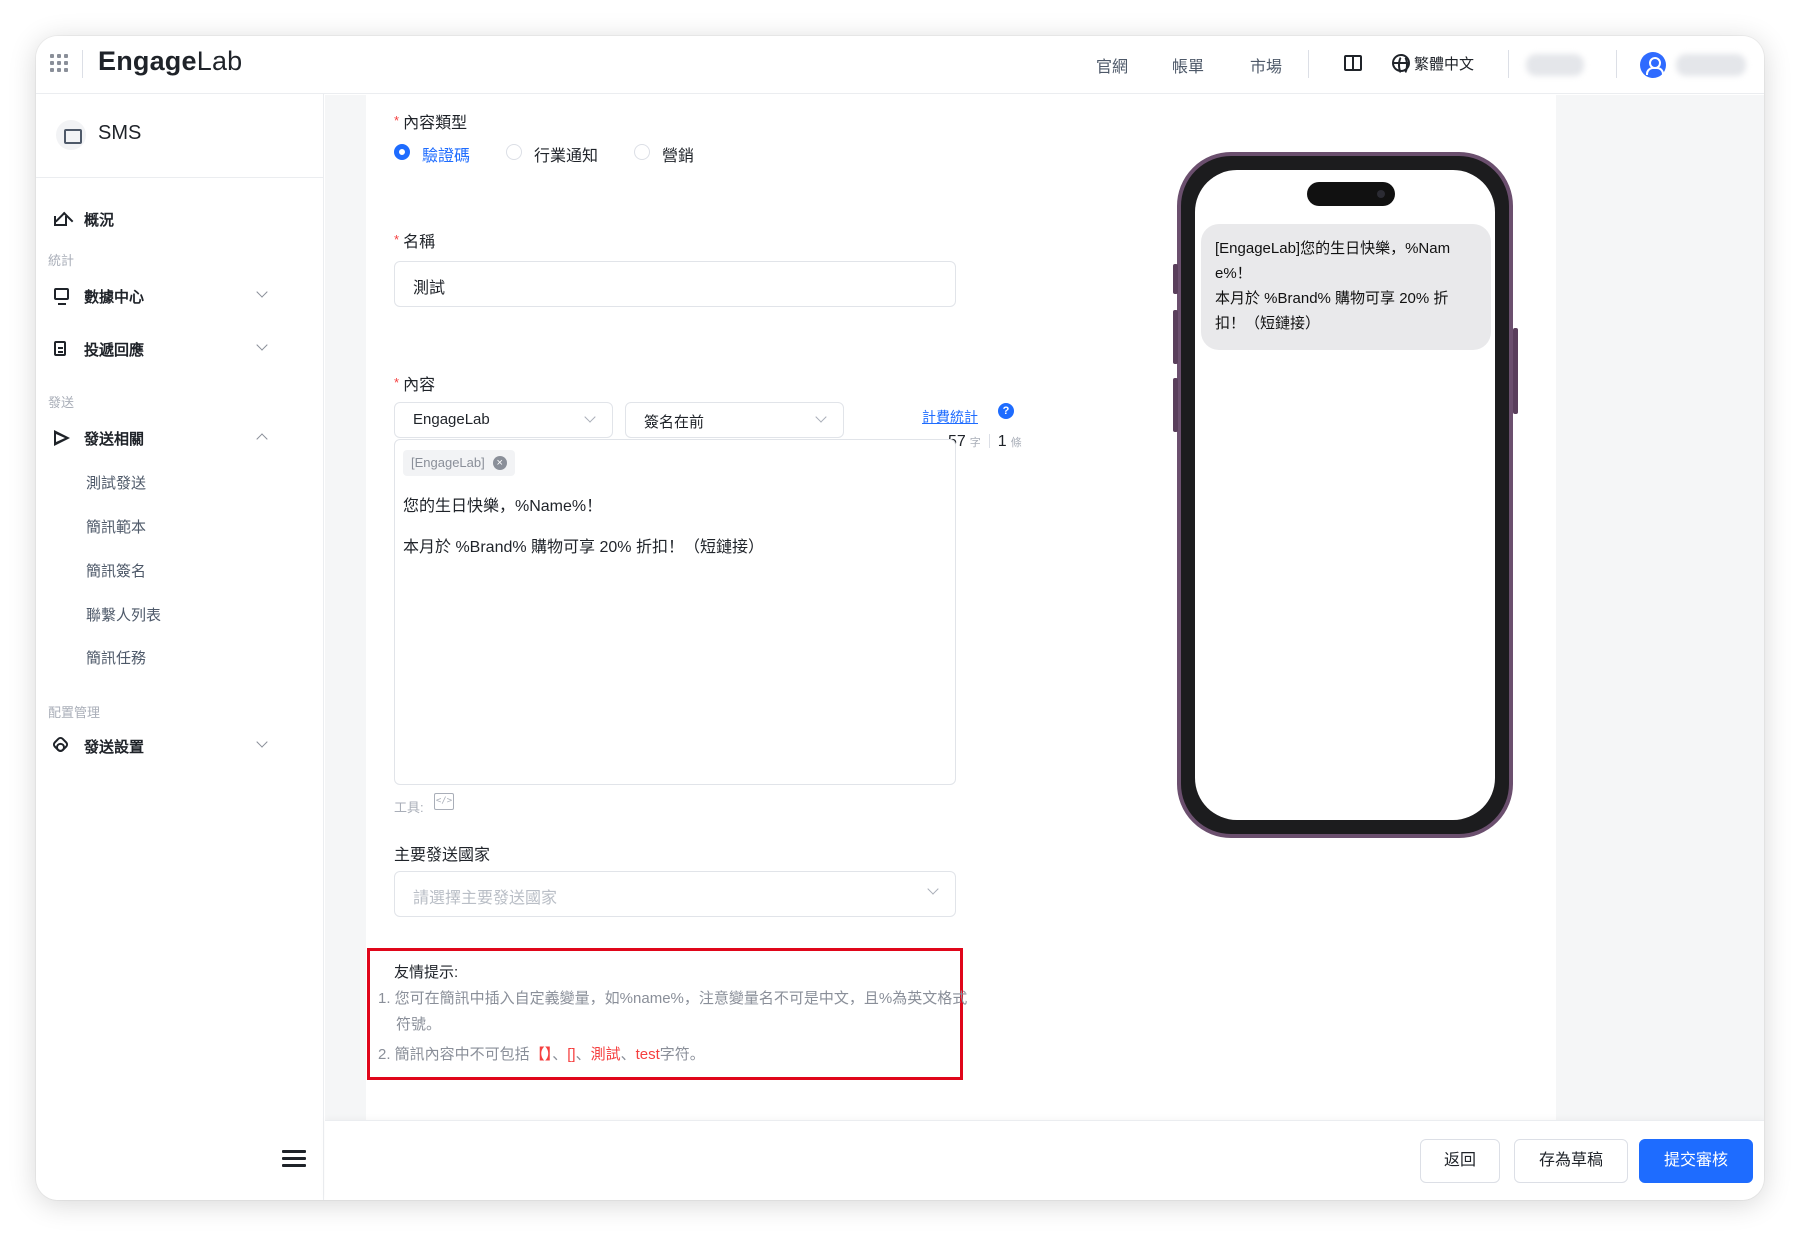 This screenshot has width=1800, height=1236. What do you see at coordinates (426, 972) in the screenshot?
I see `tips-title: 友情提示:` at bounding box center [426, 972].